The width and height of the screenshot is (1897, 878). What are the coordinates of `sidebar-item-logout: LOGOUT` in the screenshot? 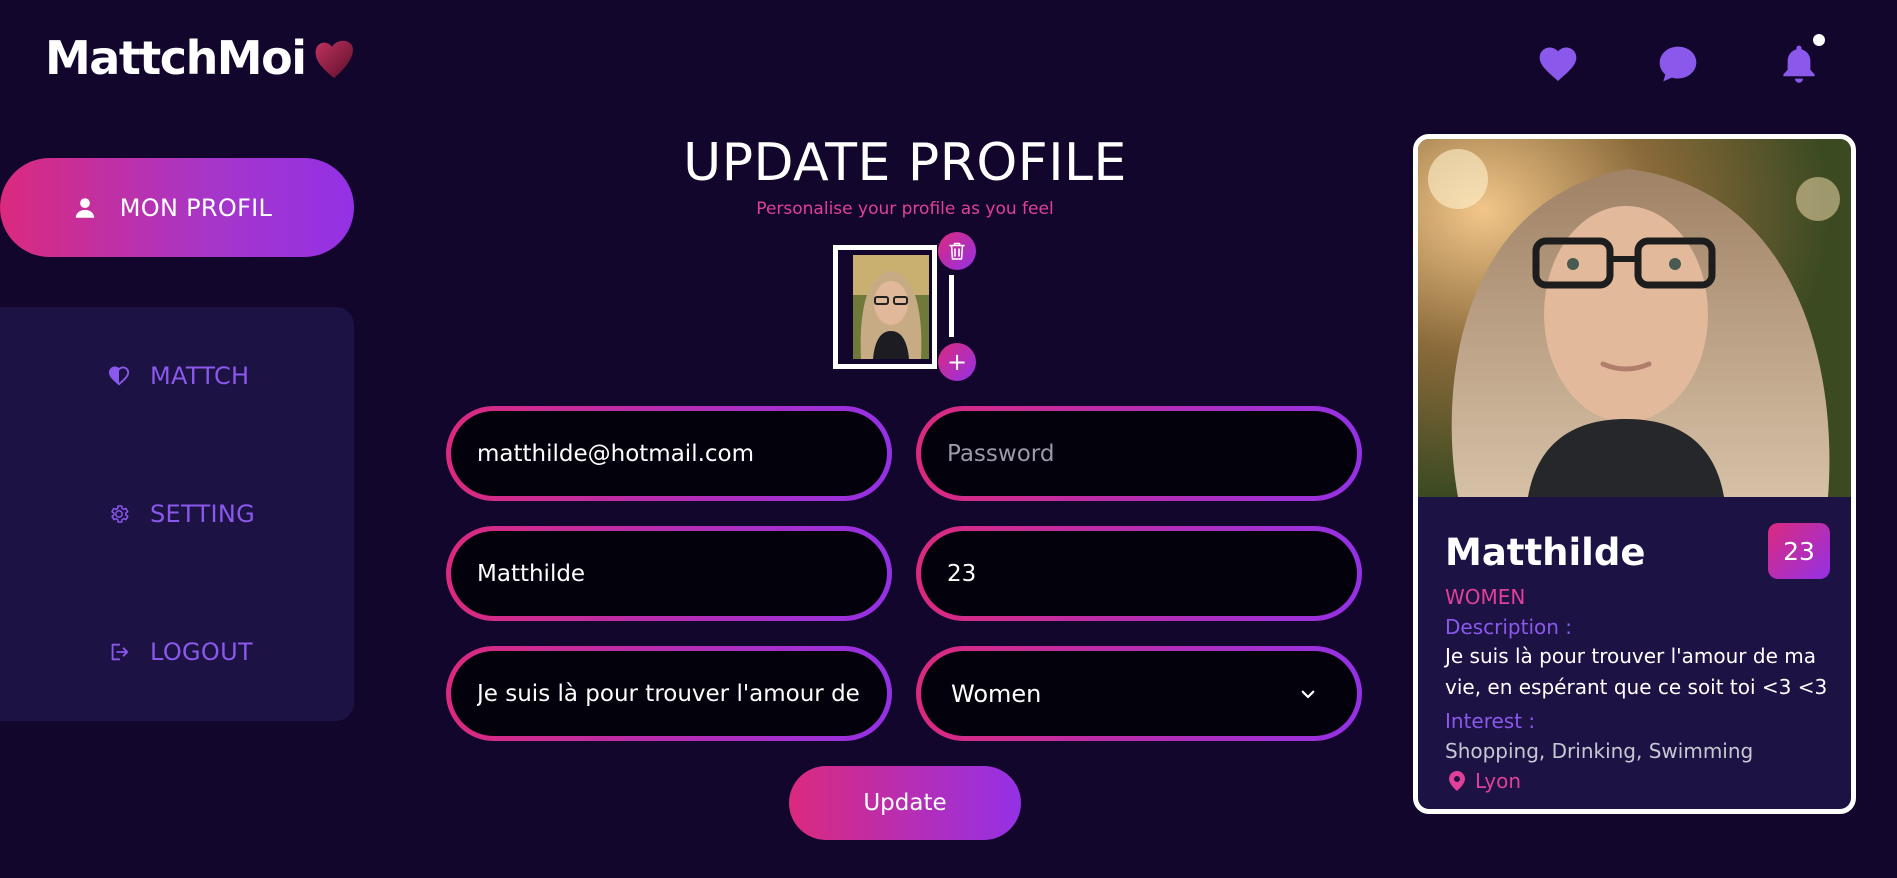 It's located at (180, 652).